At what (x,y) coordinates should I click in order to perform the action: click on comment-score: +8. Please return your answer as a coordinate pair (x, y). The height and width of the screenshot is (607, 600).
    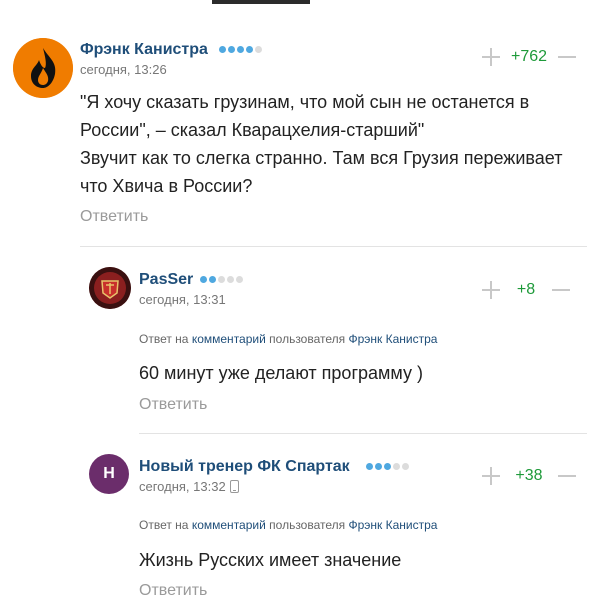
    Looking at the image, I should click on (526, 289).